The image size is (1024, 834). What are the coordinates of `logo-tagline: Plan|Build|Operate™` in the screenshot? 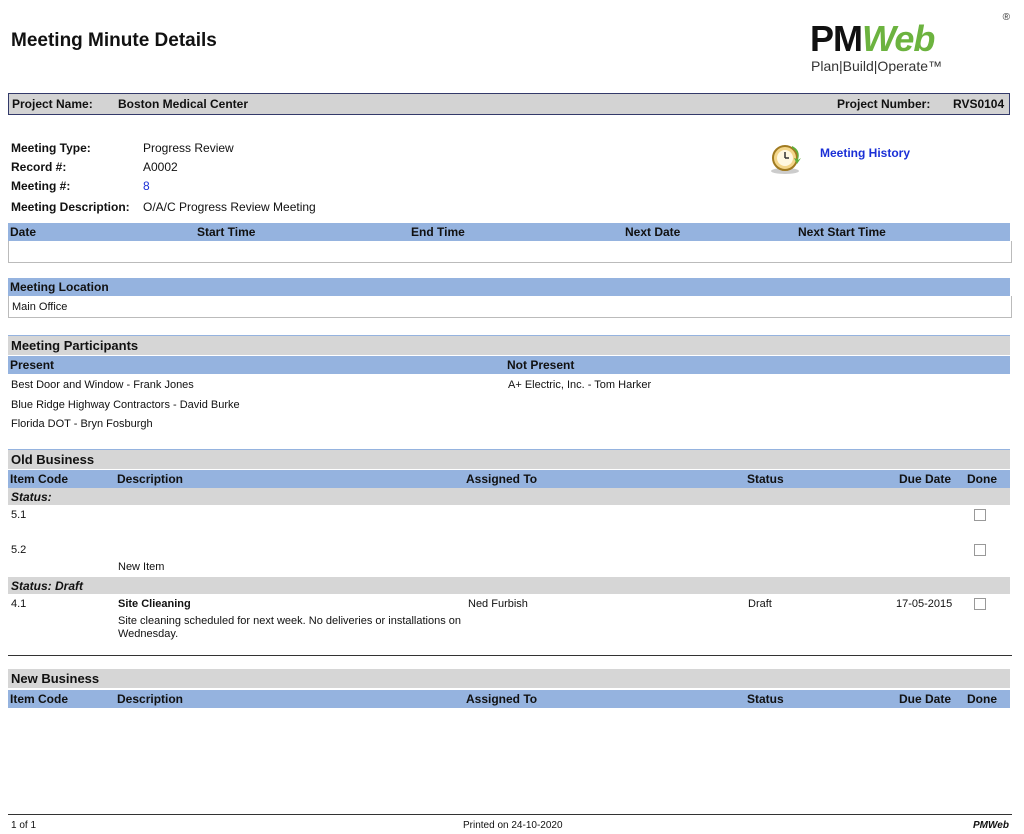 It's located at (877, 66).